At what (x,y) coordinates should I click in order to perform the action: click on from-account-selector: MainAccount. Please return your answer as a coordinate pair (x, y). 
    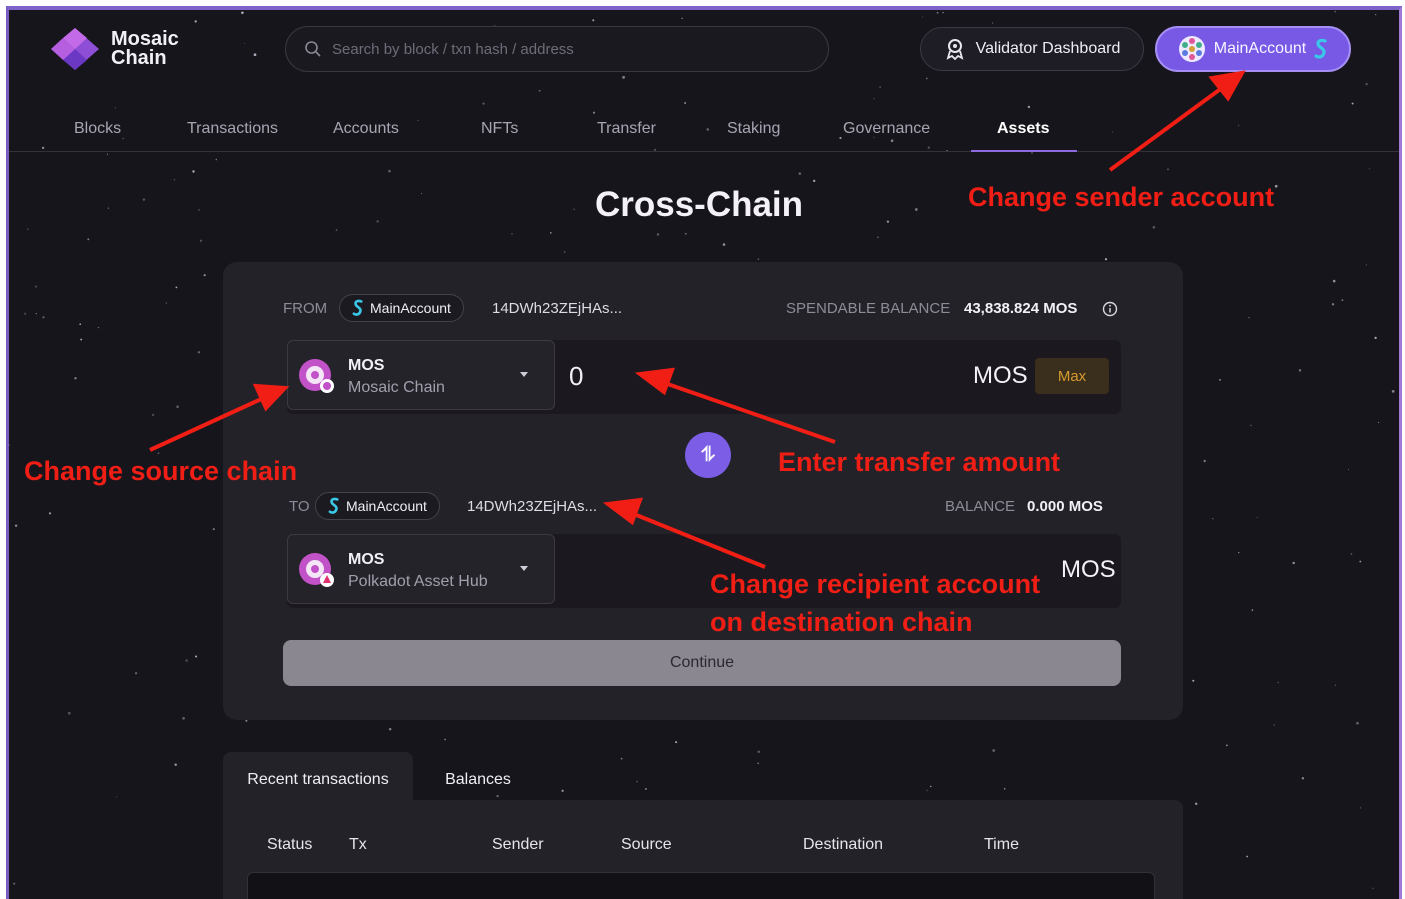
    Looking at the image, I should click on (401, 308).